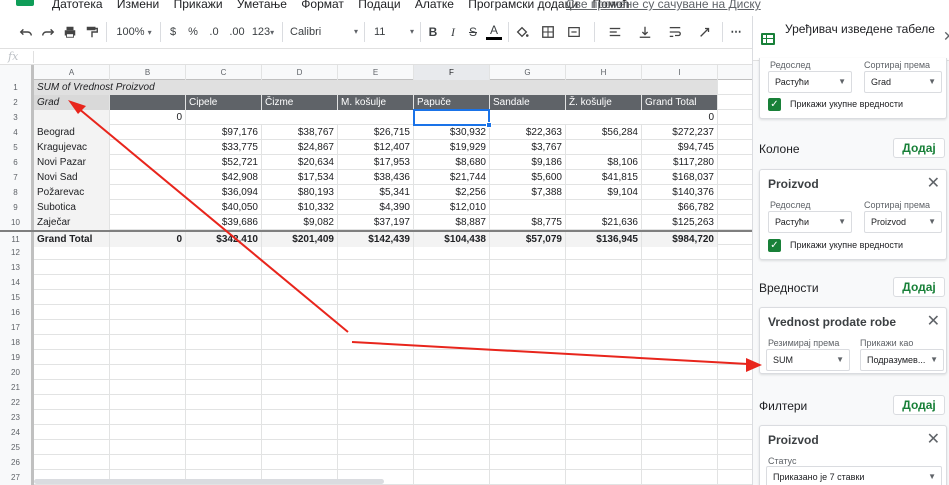  Describe the element at coordinates (680, 207) in the screenshot. I see `value-cell: $66,782` at that location.